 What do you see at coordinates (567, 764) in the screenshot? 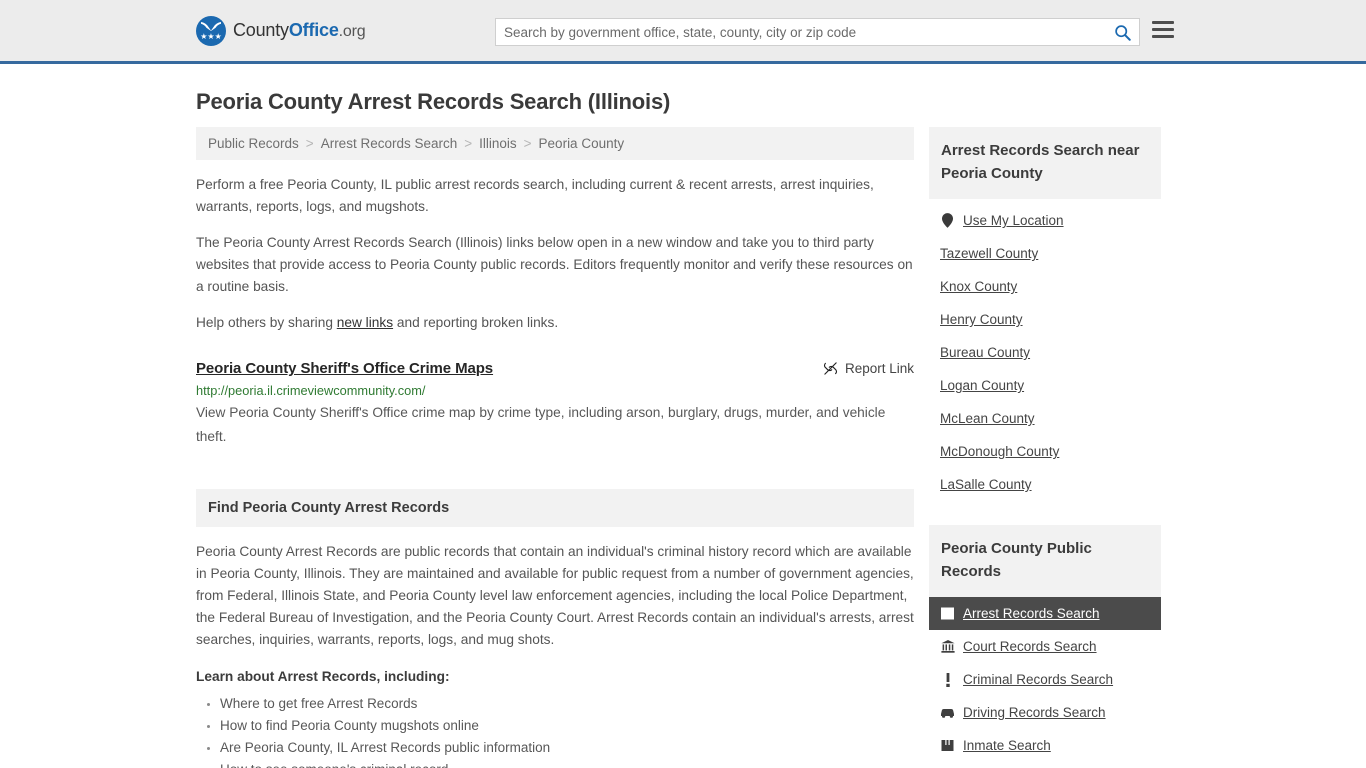
I see `list-item: How to see someone's criminal record` at bounding box center [567, 764].